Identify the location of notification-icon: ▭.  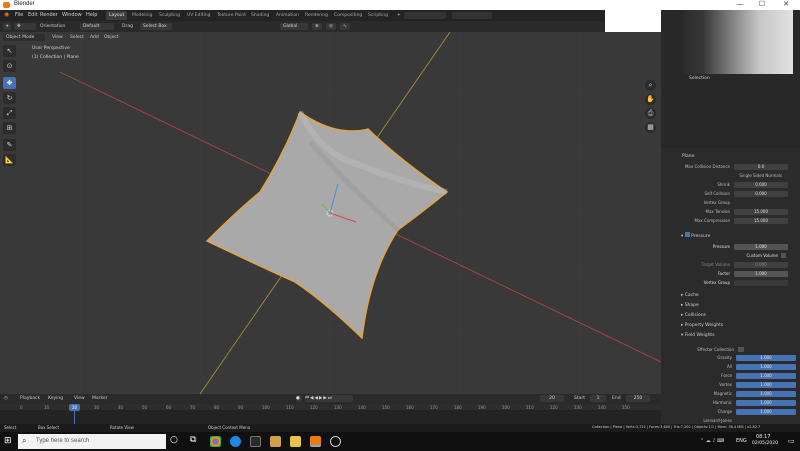
(791, 441).